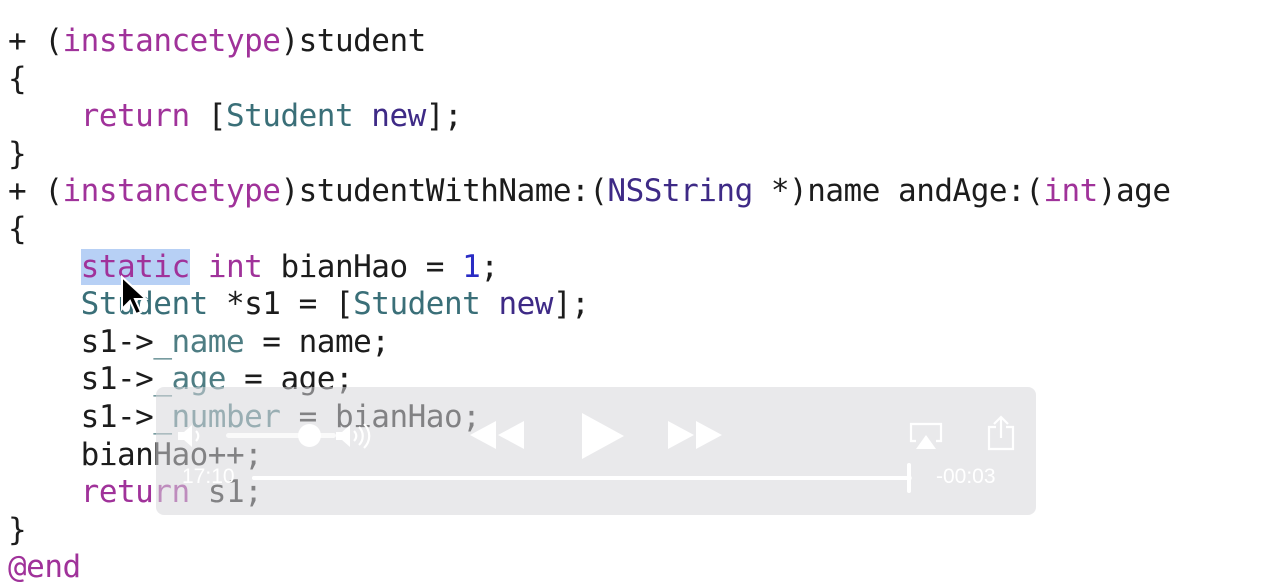 The height and width of the screenshot is (586, 1278). Describe the element at coordinates (362, 266) in the screenshot. I see `code-token: bianHao =` at that location.